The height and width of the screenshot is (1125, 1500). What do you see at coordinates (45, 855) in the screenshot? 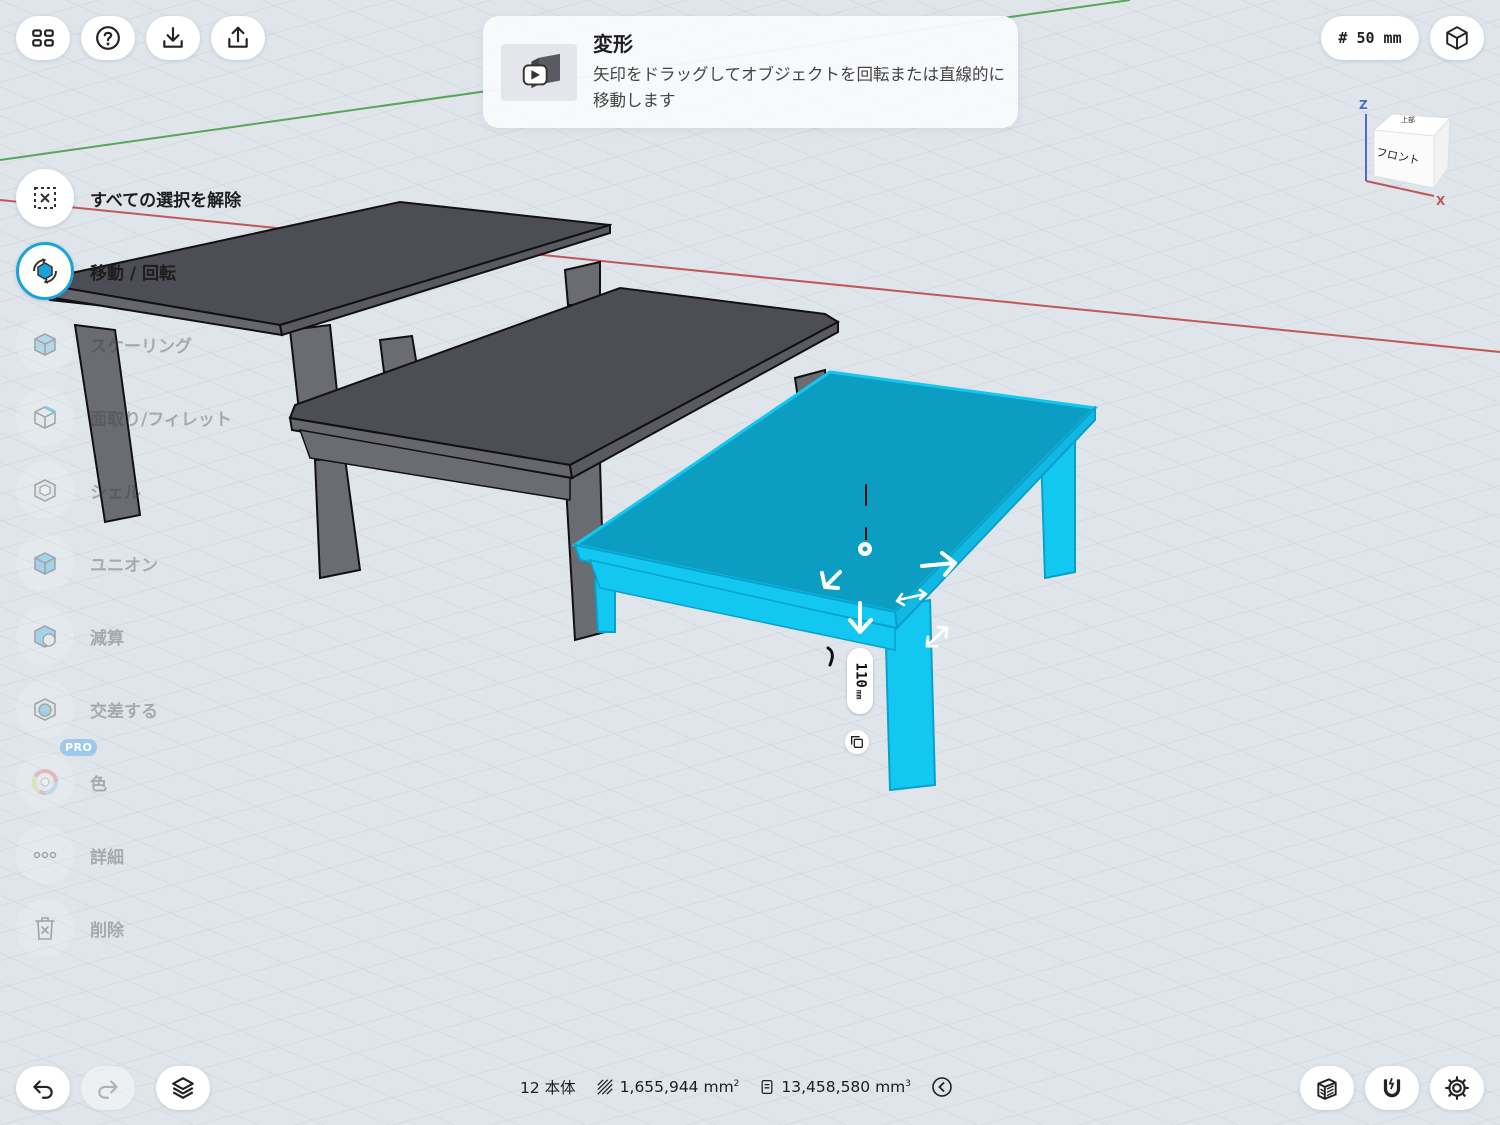
I see `more-icon` at bounding box center [45, 855].